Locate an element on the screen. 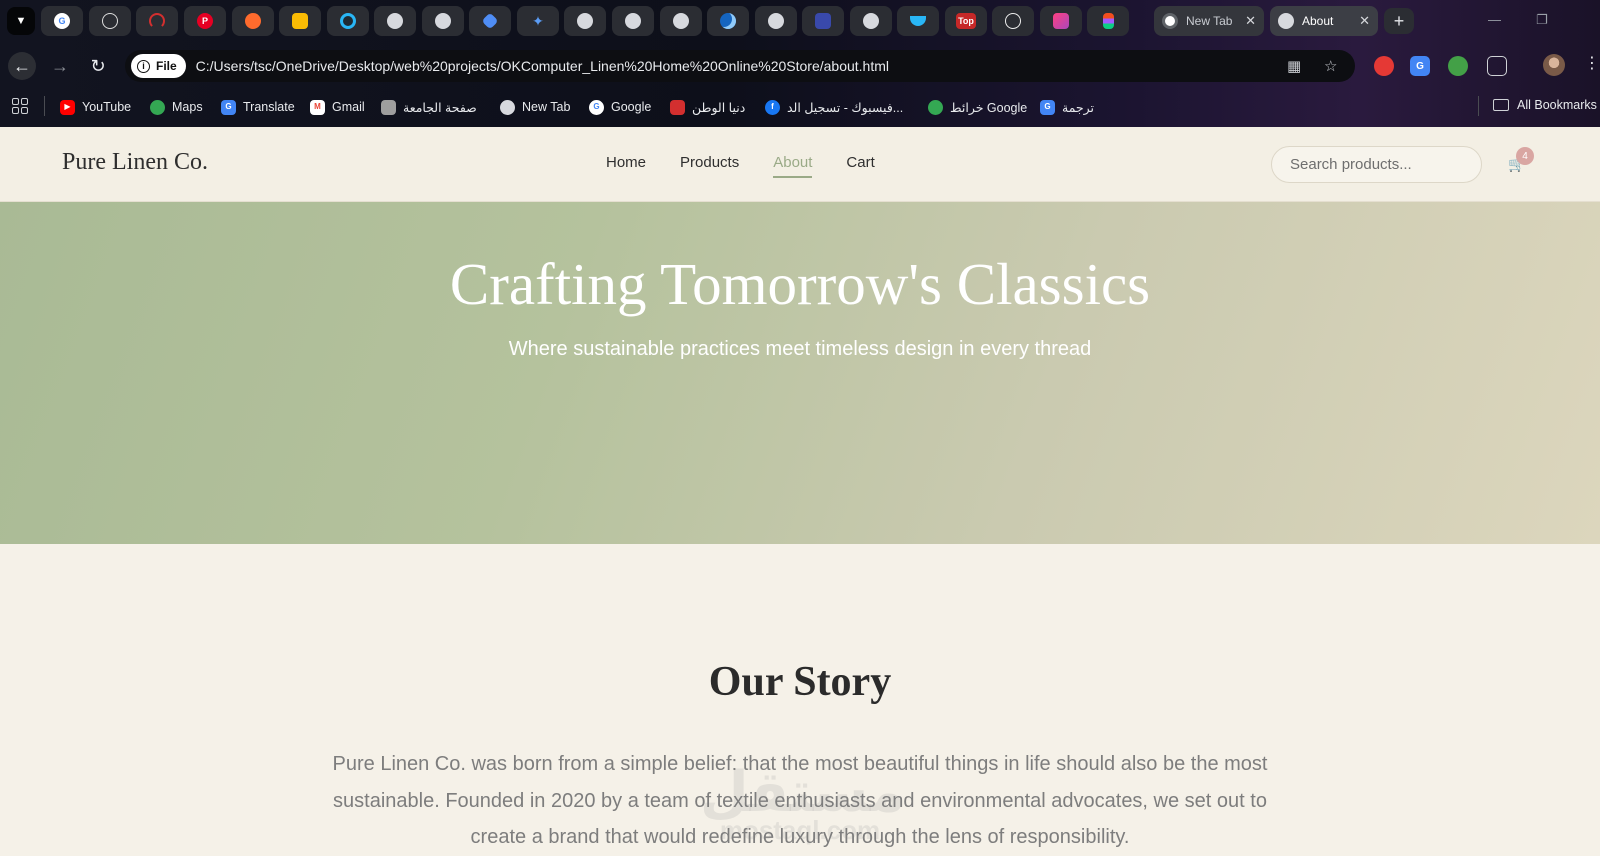 The image size is (1600, 856). moon-icon is located at coordinates (728, 21).